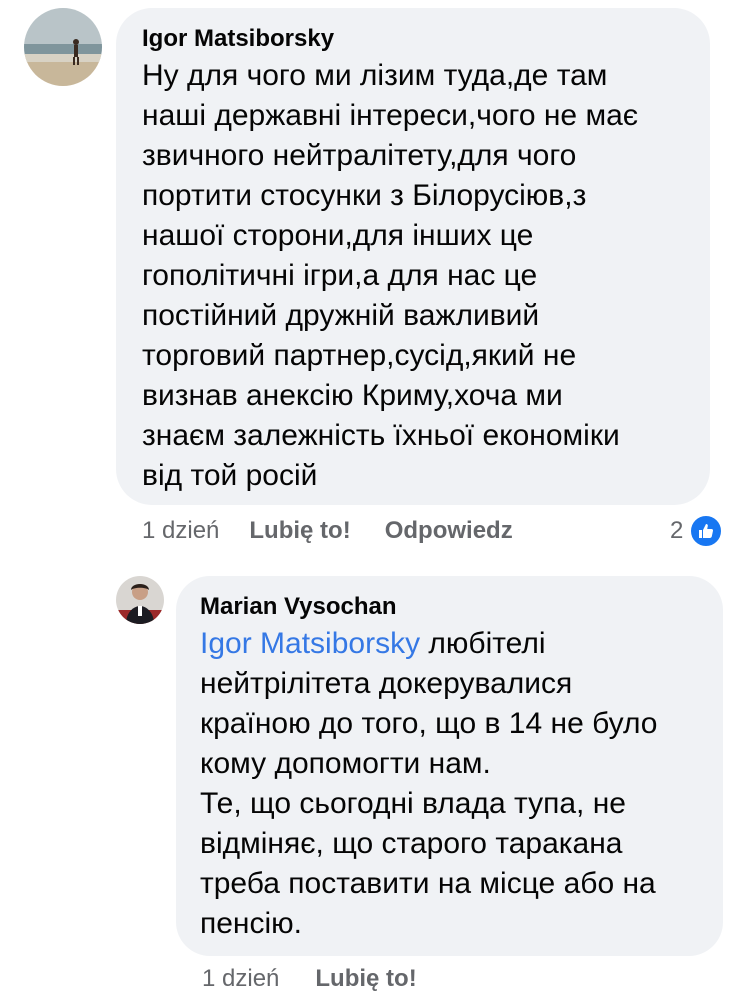 This screenshot has width=750, height=994. I want to click on comment-author: Marian Vysochan, so click(449, 607).